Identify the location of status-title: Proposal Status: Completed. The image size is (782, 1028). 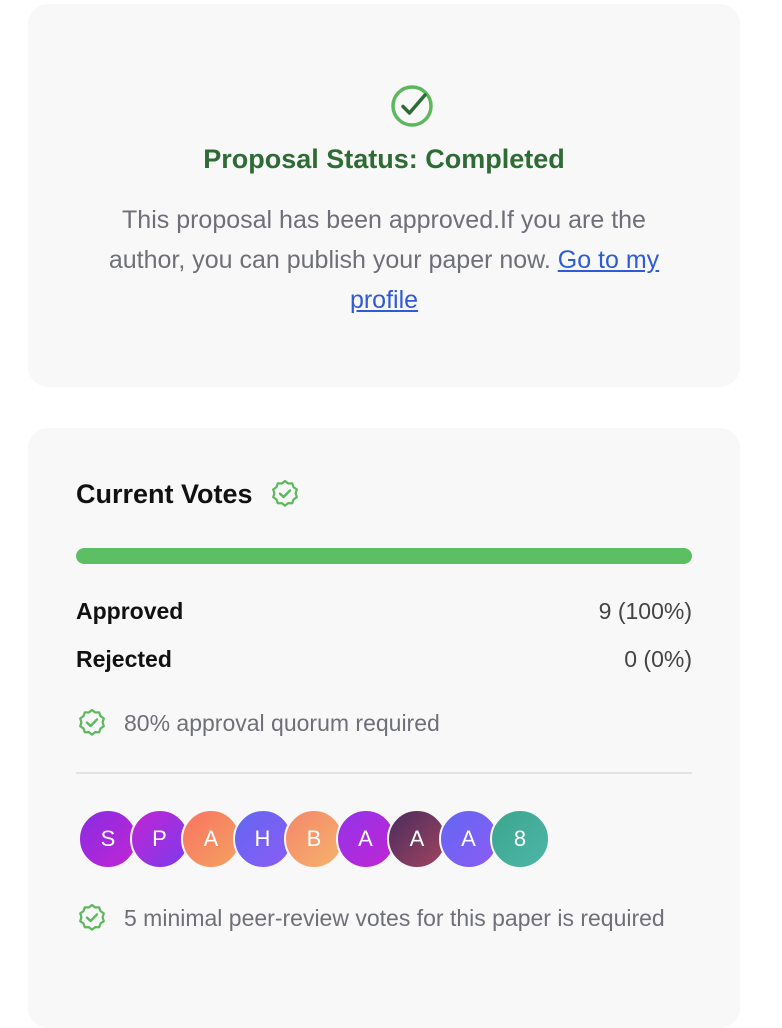
(384, 159).